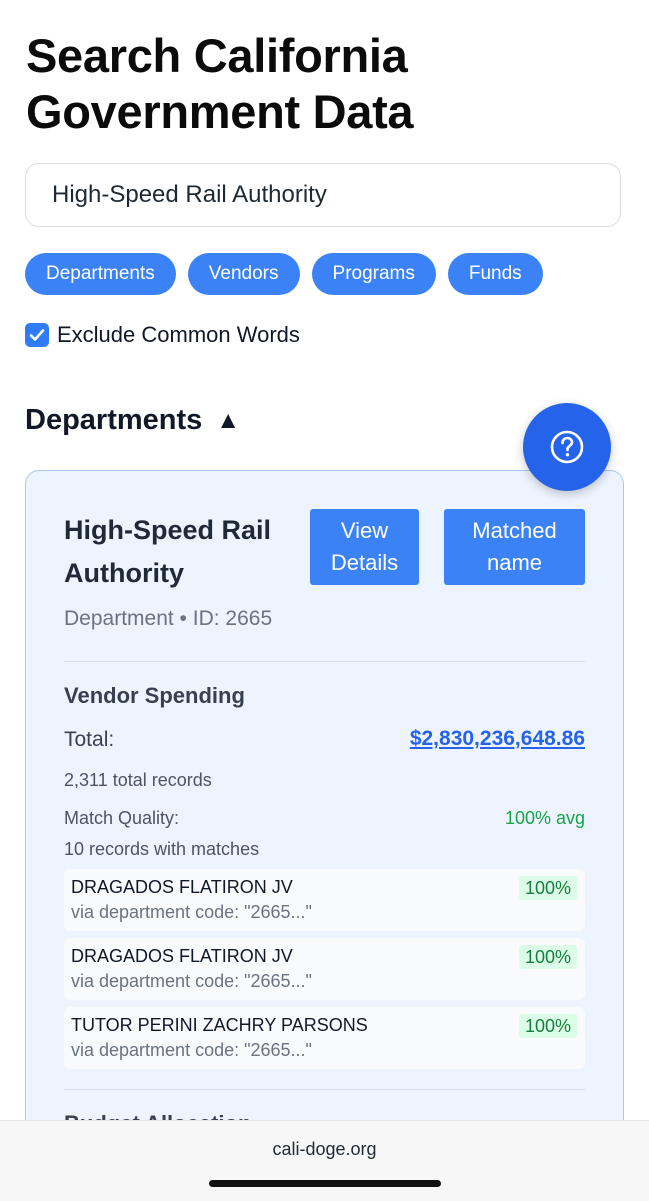 The width and height of the screenshot is (649, 1201). What do you see at coordinates (324, 1149) in the screenshot?
I see `browser-domain: cali-doge.org` at bounding box center [324, 1149].